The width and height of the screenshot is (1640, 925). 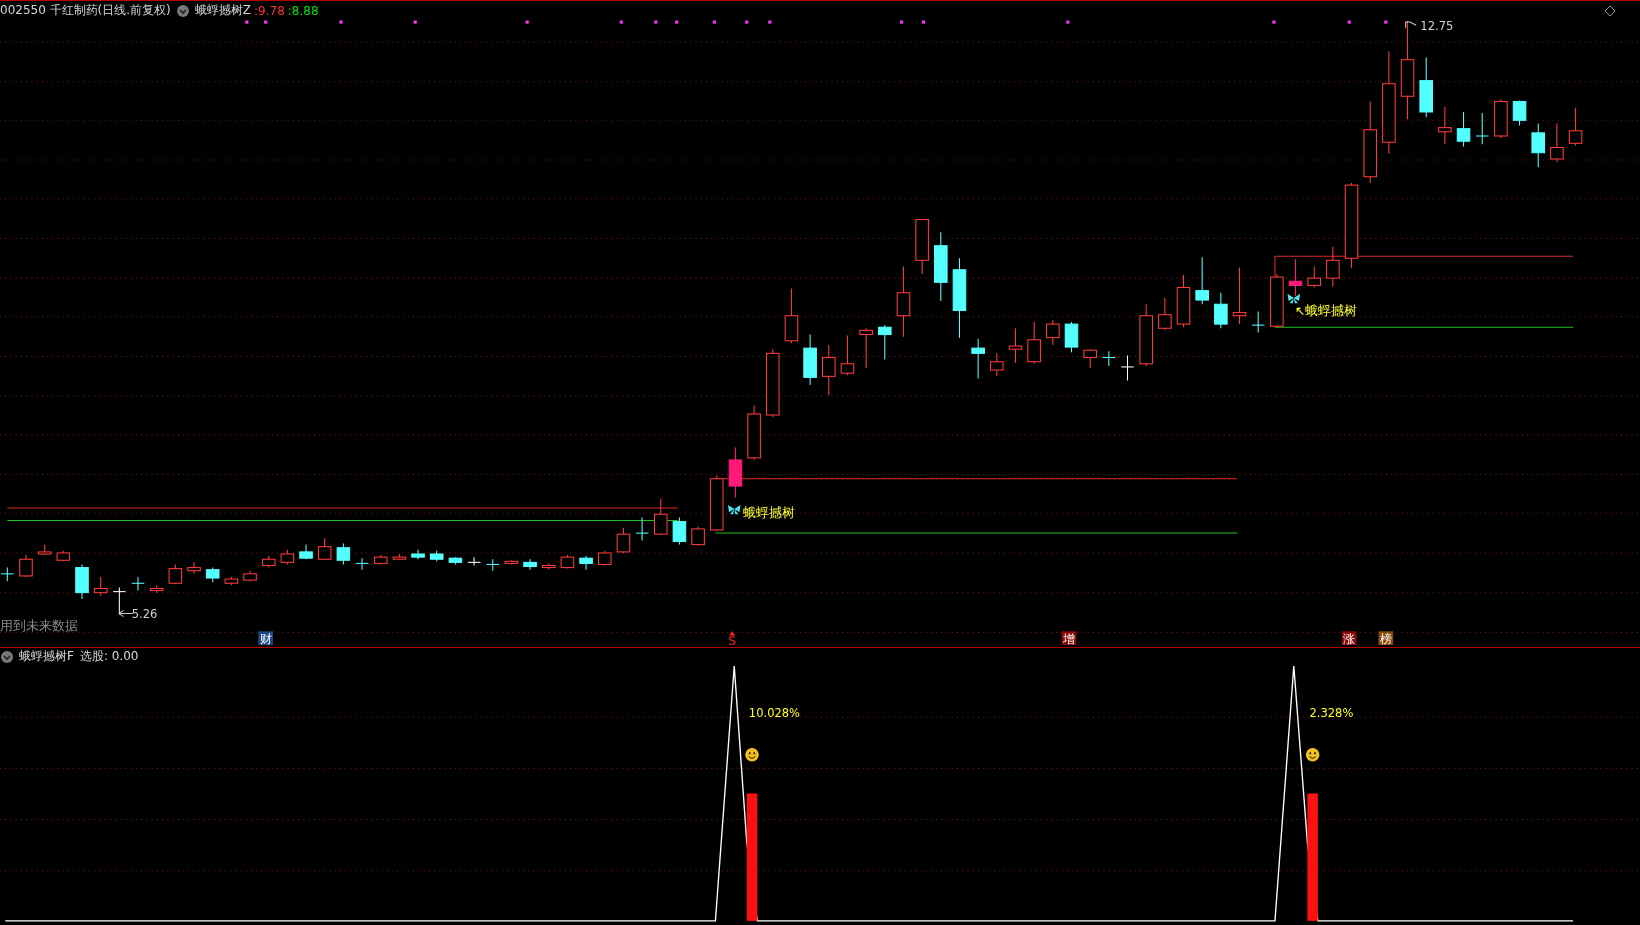 What do you see at coordinates (1331, 713) in the screenshot?
I see `percent-label: 2.328%` at bounding box center [1331, 713].